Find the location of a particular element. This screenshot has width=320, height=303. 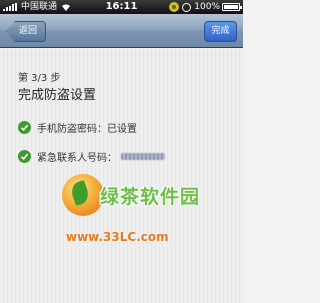

list-item-label: 手机防盗密码：已设置 is located at coordinates (87, 129).